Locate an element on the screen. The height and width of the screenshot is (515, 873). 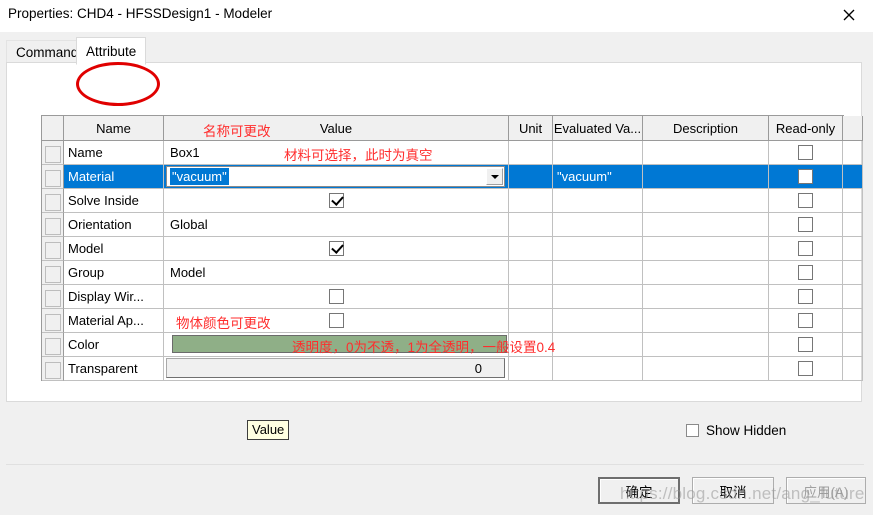
row-value-cell: "vacuum" is located at coordinates (336, 177).